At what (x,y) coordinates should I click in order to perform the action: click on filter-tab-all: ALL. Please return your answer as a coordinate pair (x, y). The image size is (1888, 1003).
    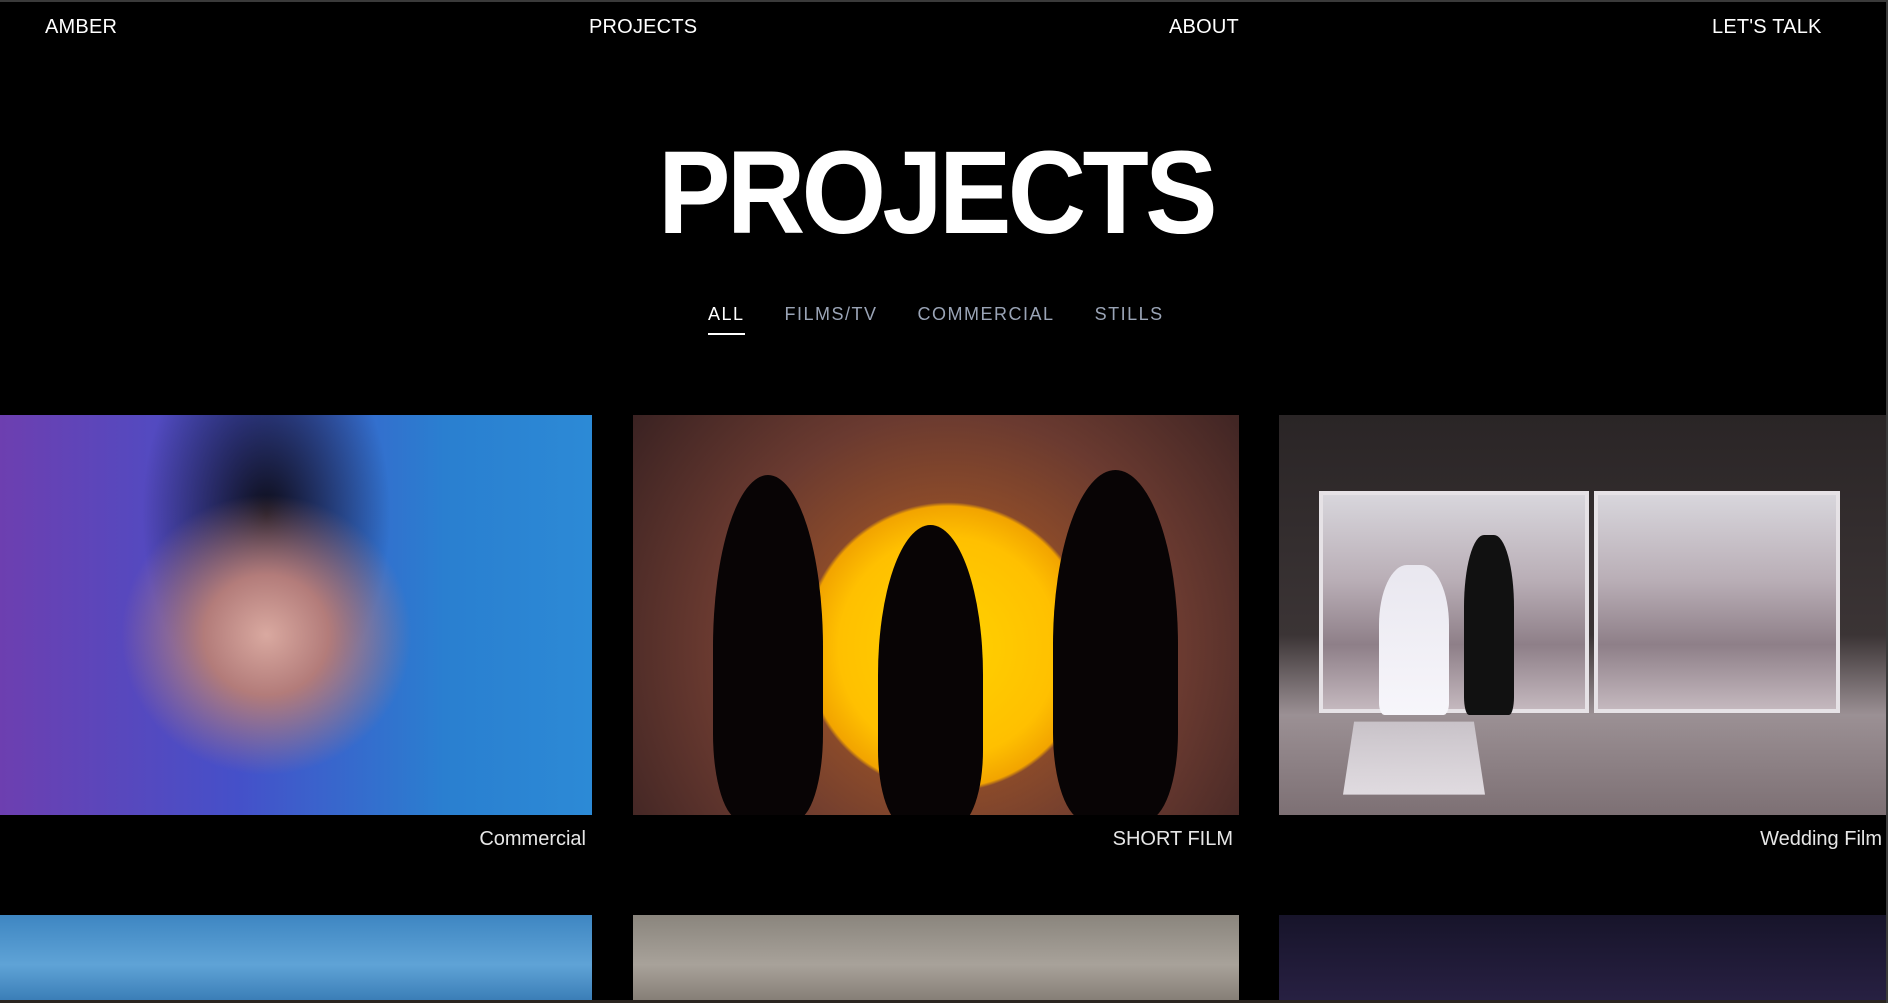
    Looking at the image, I should click on (726, 319).